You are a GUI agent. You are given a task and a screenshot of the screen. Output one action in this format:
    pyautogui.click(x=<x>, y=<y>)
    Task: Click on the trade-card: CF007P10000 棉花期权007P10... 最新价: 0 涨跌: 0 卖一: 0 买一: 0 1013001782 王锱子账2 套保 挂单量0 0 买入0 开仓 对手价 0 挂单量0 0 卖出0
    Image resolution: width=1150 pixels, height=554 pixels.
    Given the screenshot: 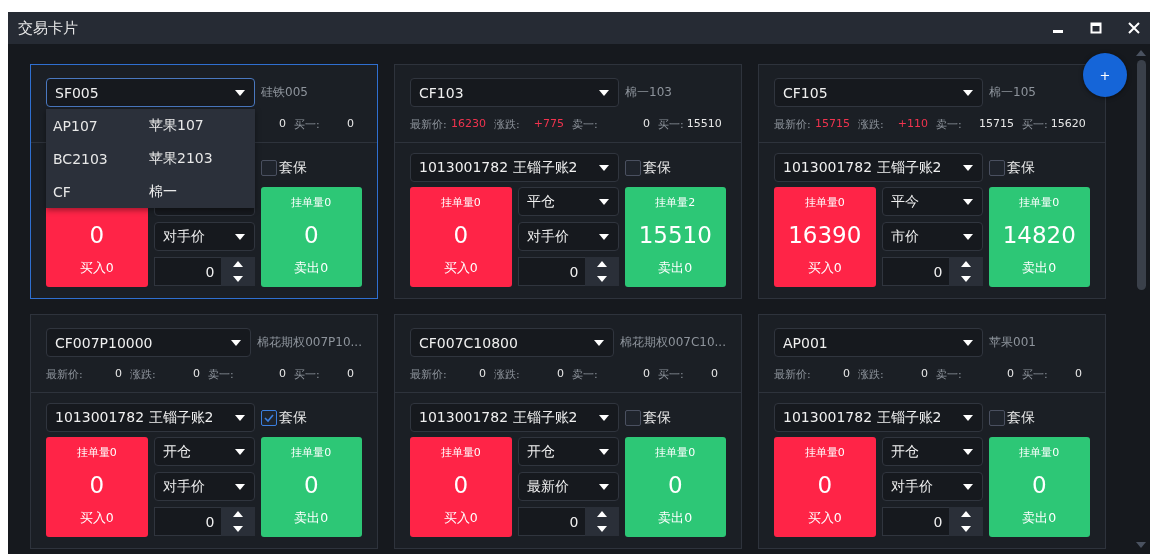 What is the action you would take?
    pyautogui.click(x=204, y=431)
    